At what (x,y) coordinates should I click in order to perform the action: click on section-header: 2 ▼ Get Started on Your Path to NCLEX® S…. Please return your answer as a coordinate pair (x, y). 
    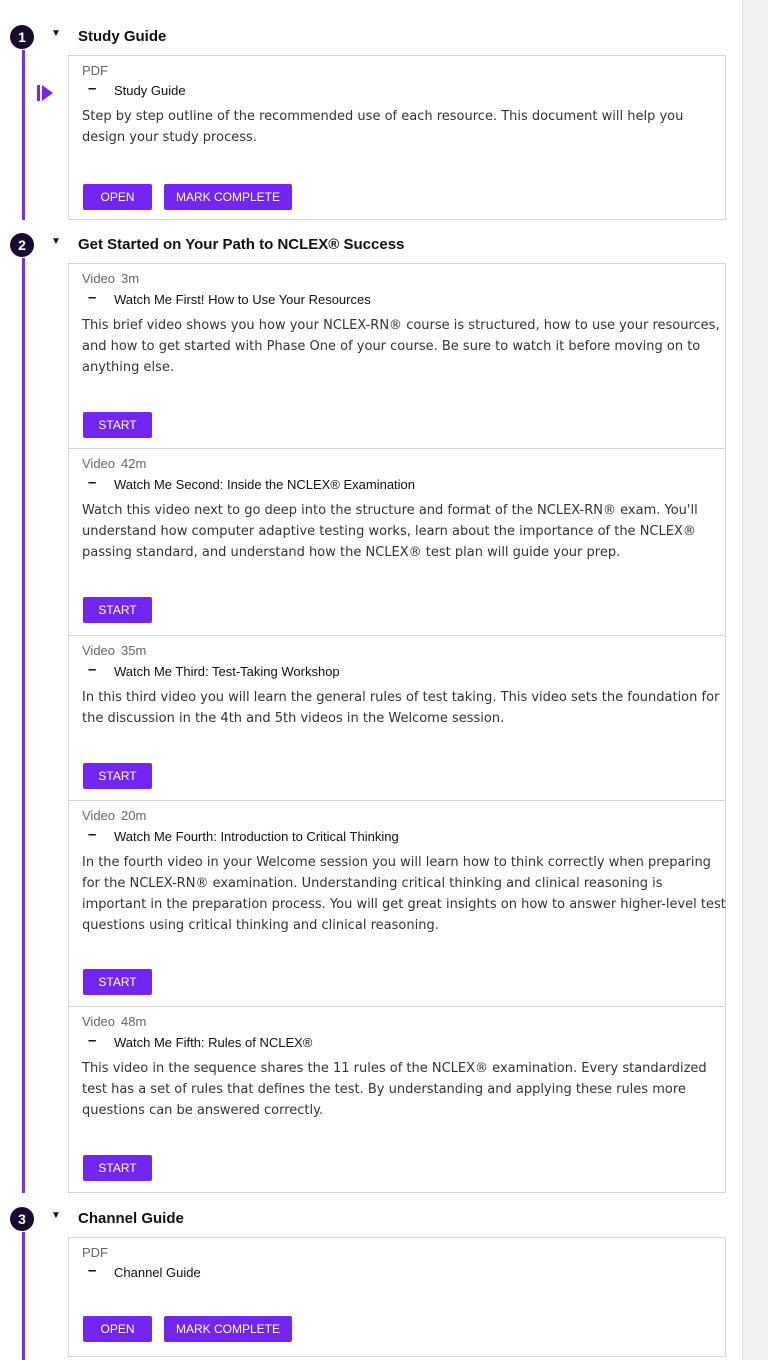
    Looking at the image, I should click on (370, 245).